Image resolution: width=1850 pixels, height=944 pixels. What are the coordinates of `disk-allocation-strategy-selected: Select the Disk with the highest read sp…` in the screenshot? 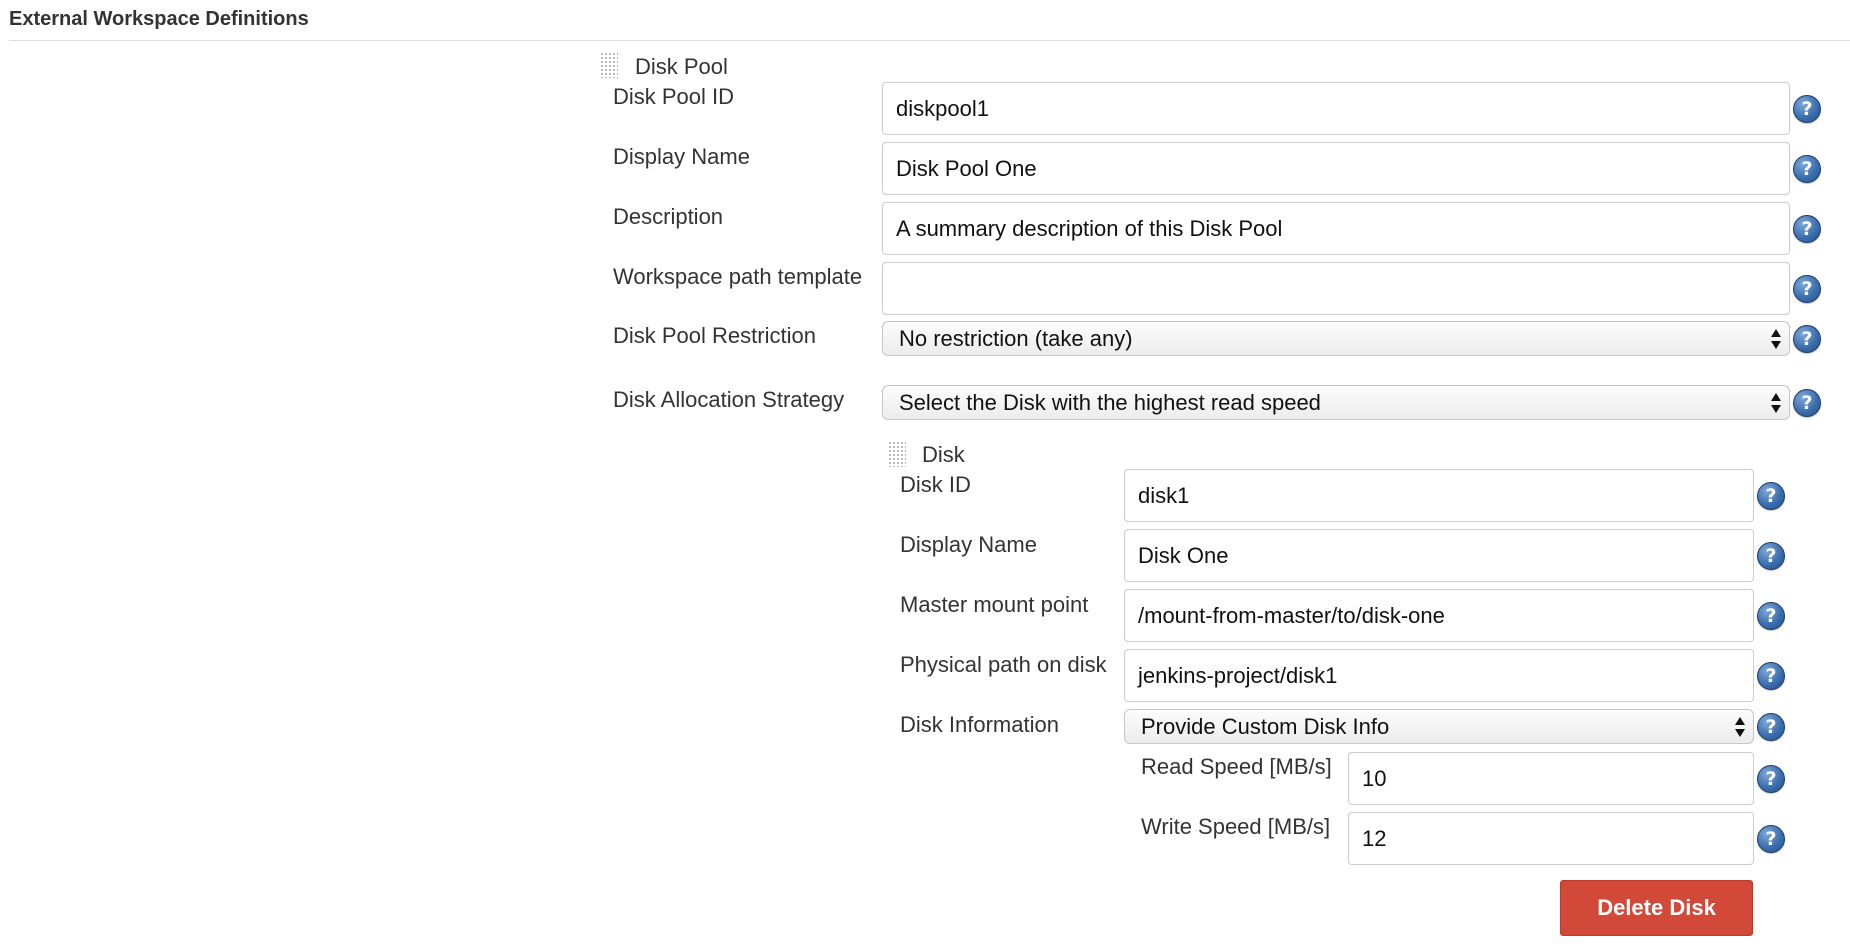 It's located at (1110, 402).